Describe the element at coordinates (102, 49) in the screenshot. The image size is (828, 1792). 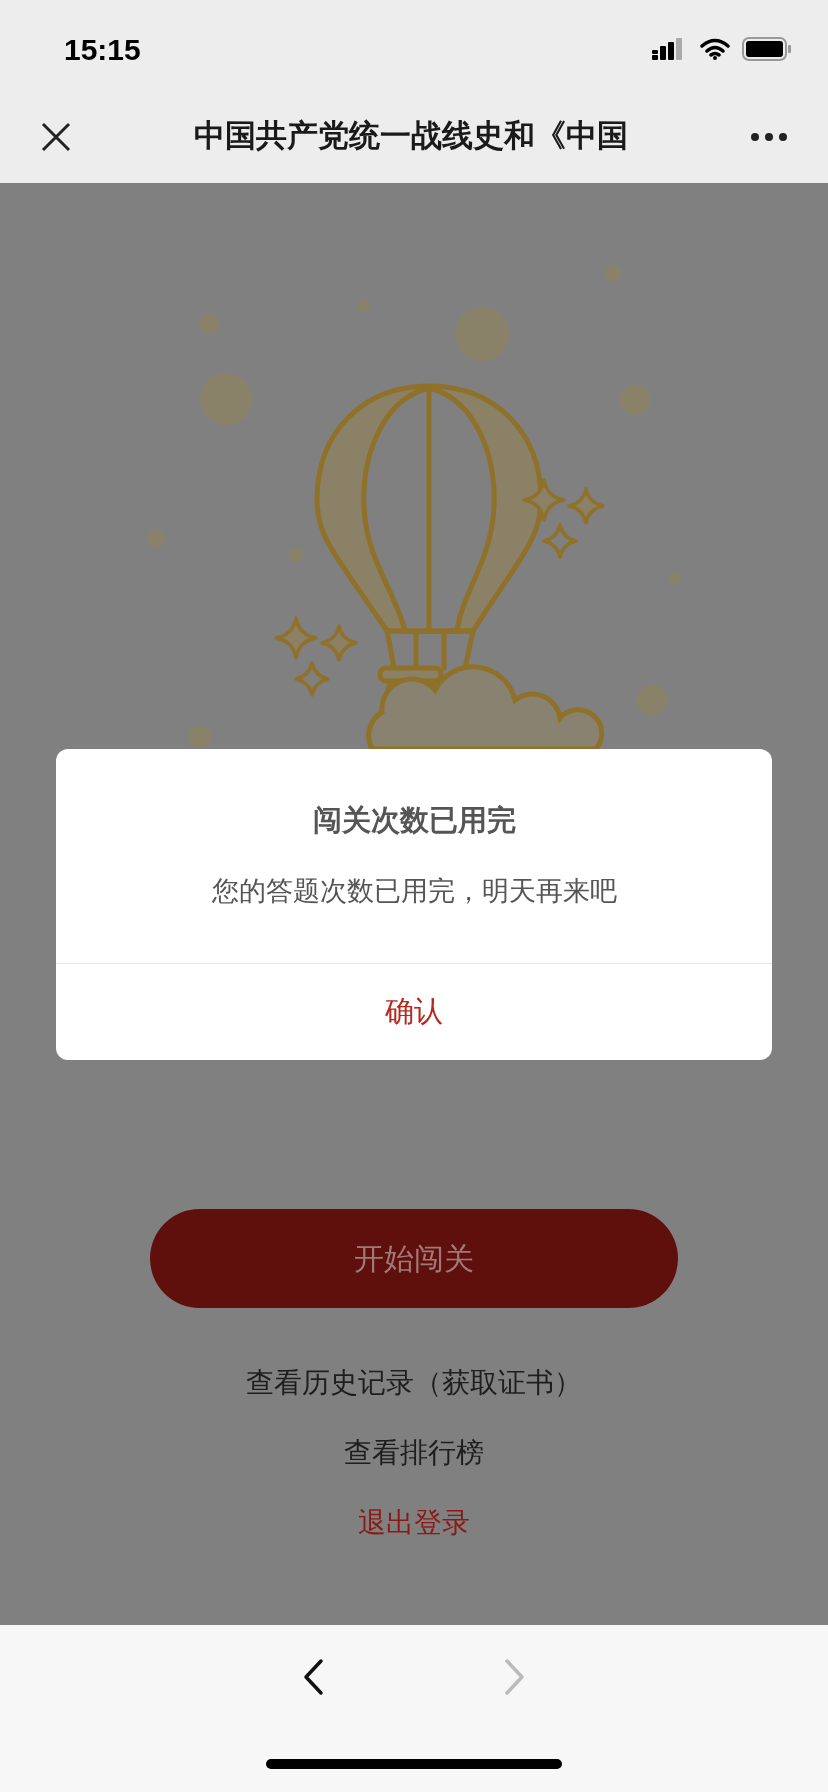
I see `status-time: 15:15` at that location.